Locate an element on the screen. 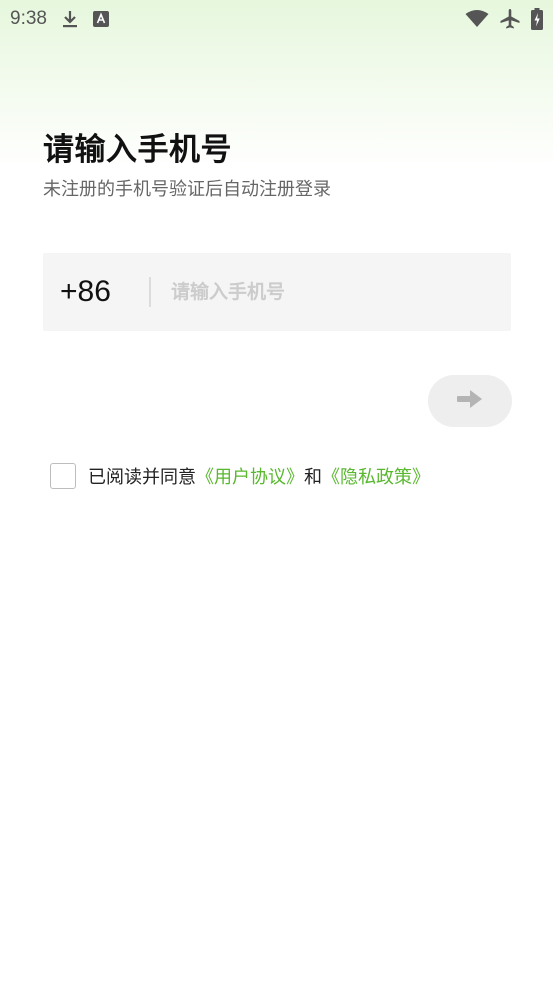 This screenshot has width=553, height=984. airplane-icon is located at coordinates (510, 19).